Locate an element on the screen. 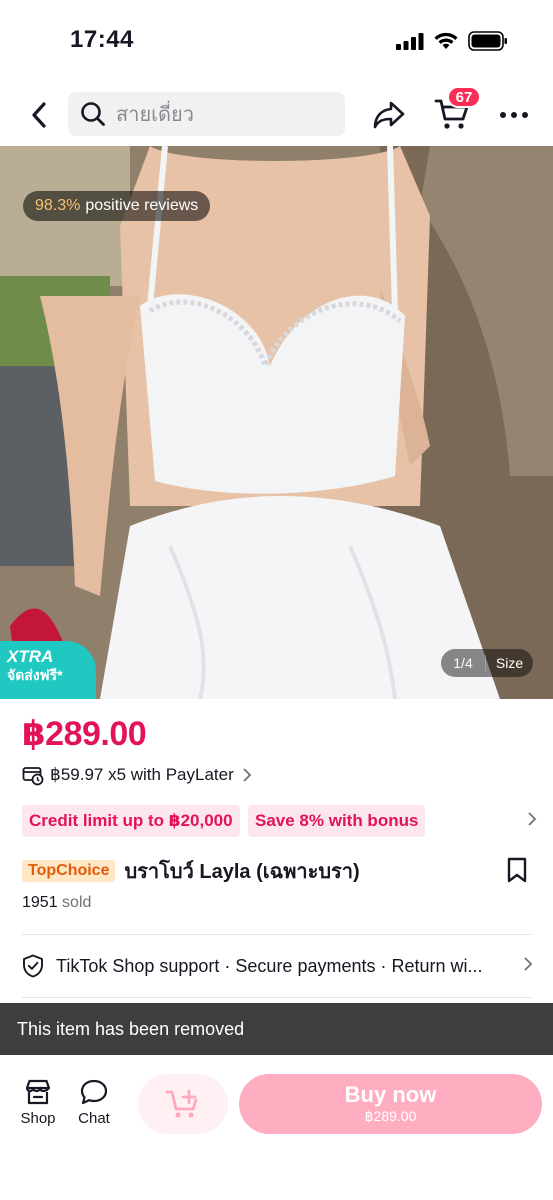 This screenshot has width=553, height=1200. paylater-row: ฿59.97 x5 with PayLater is located at coordinates (137, 775).